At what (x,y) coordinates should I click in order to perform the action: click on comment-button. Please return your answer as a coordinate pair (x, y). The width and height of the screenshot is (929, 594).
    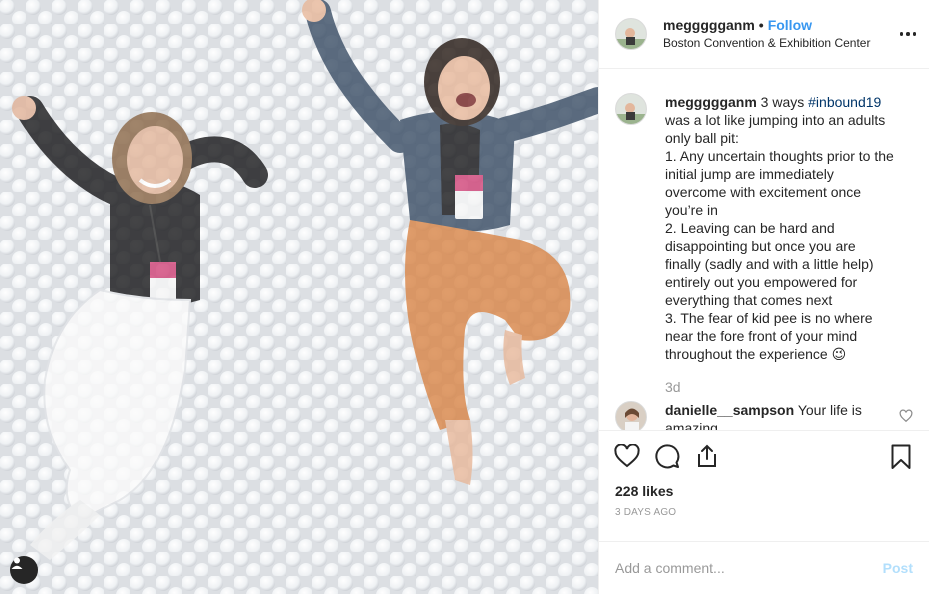
    Looking at the image, I should click on (667, 456).